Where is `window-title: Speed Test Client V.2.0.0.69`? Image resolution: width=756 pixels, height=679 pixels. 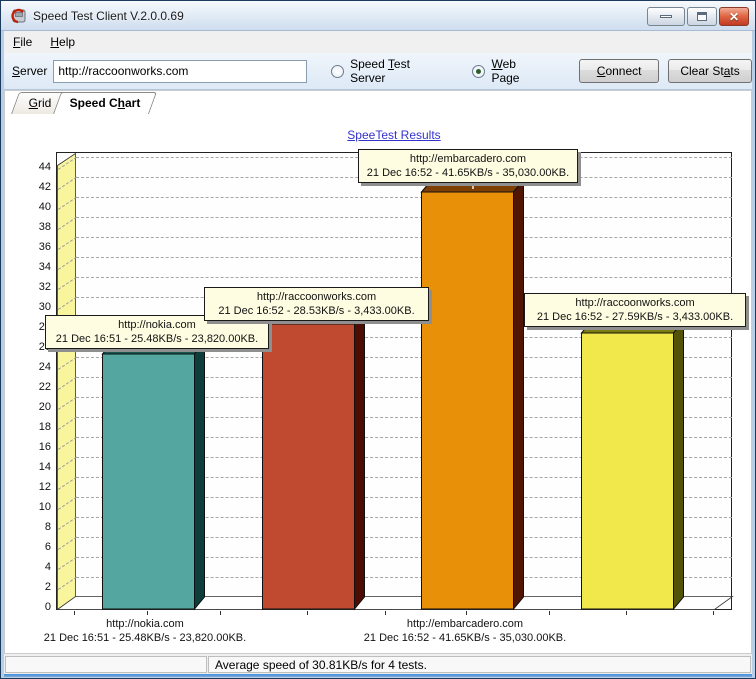 window-title: Speed Test Client V.2.0.0.69 is located at coordinates (108, 15).